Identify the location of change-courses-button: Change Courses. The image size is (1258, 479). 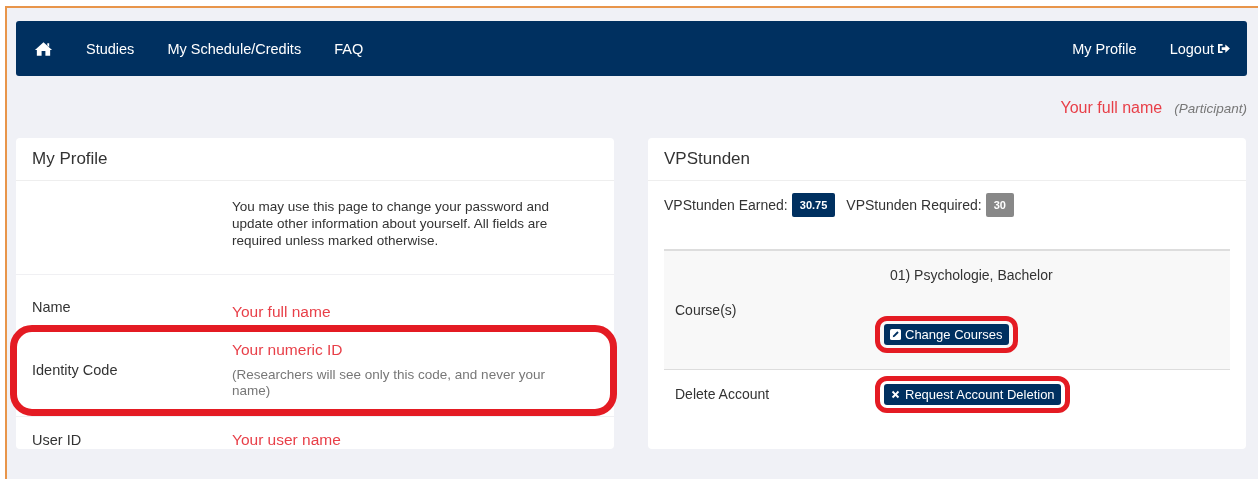
(946, 334).